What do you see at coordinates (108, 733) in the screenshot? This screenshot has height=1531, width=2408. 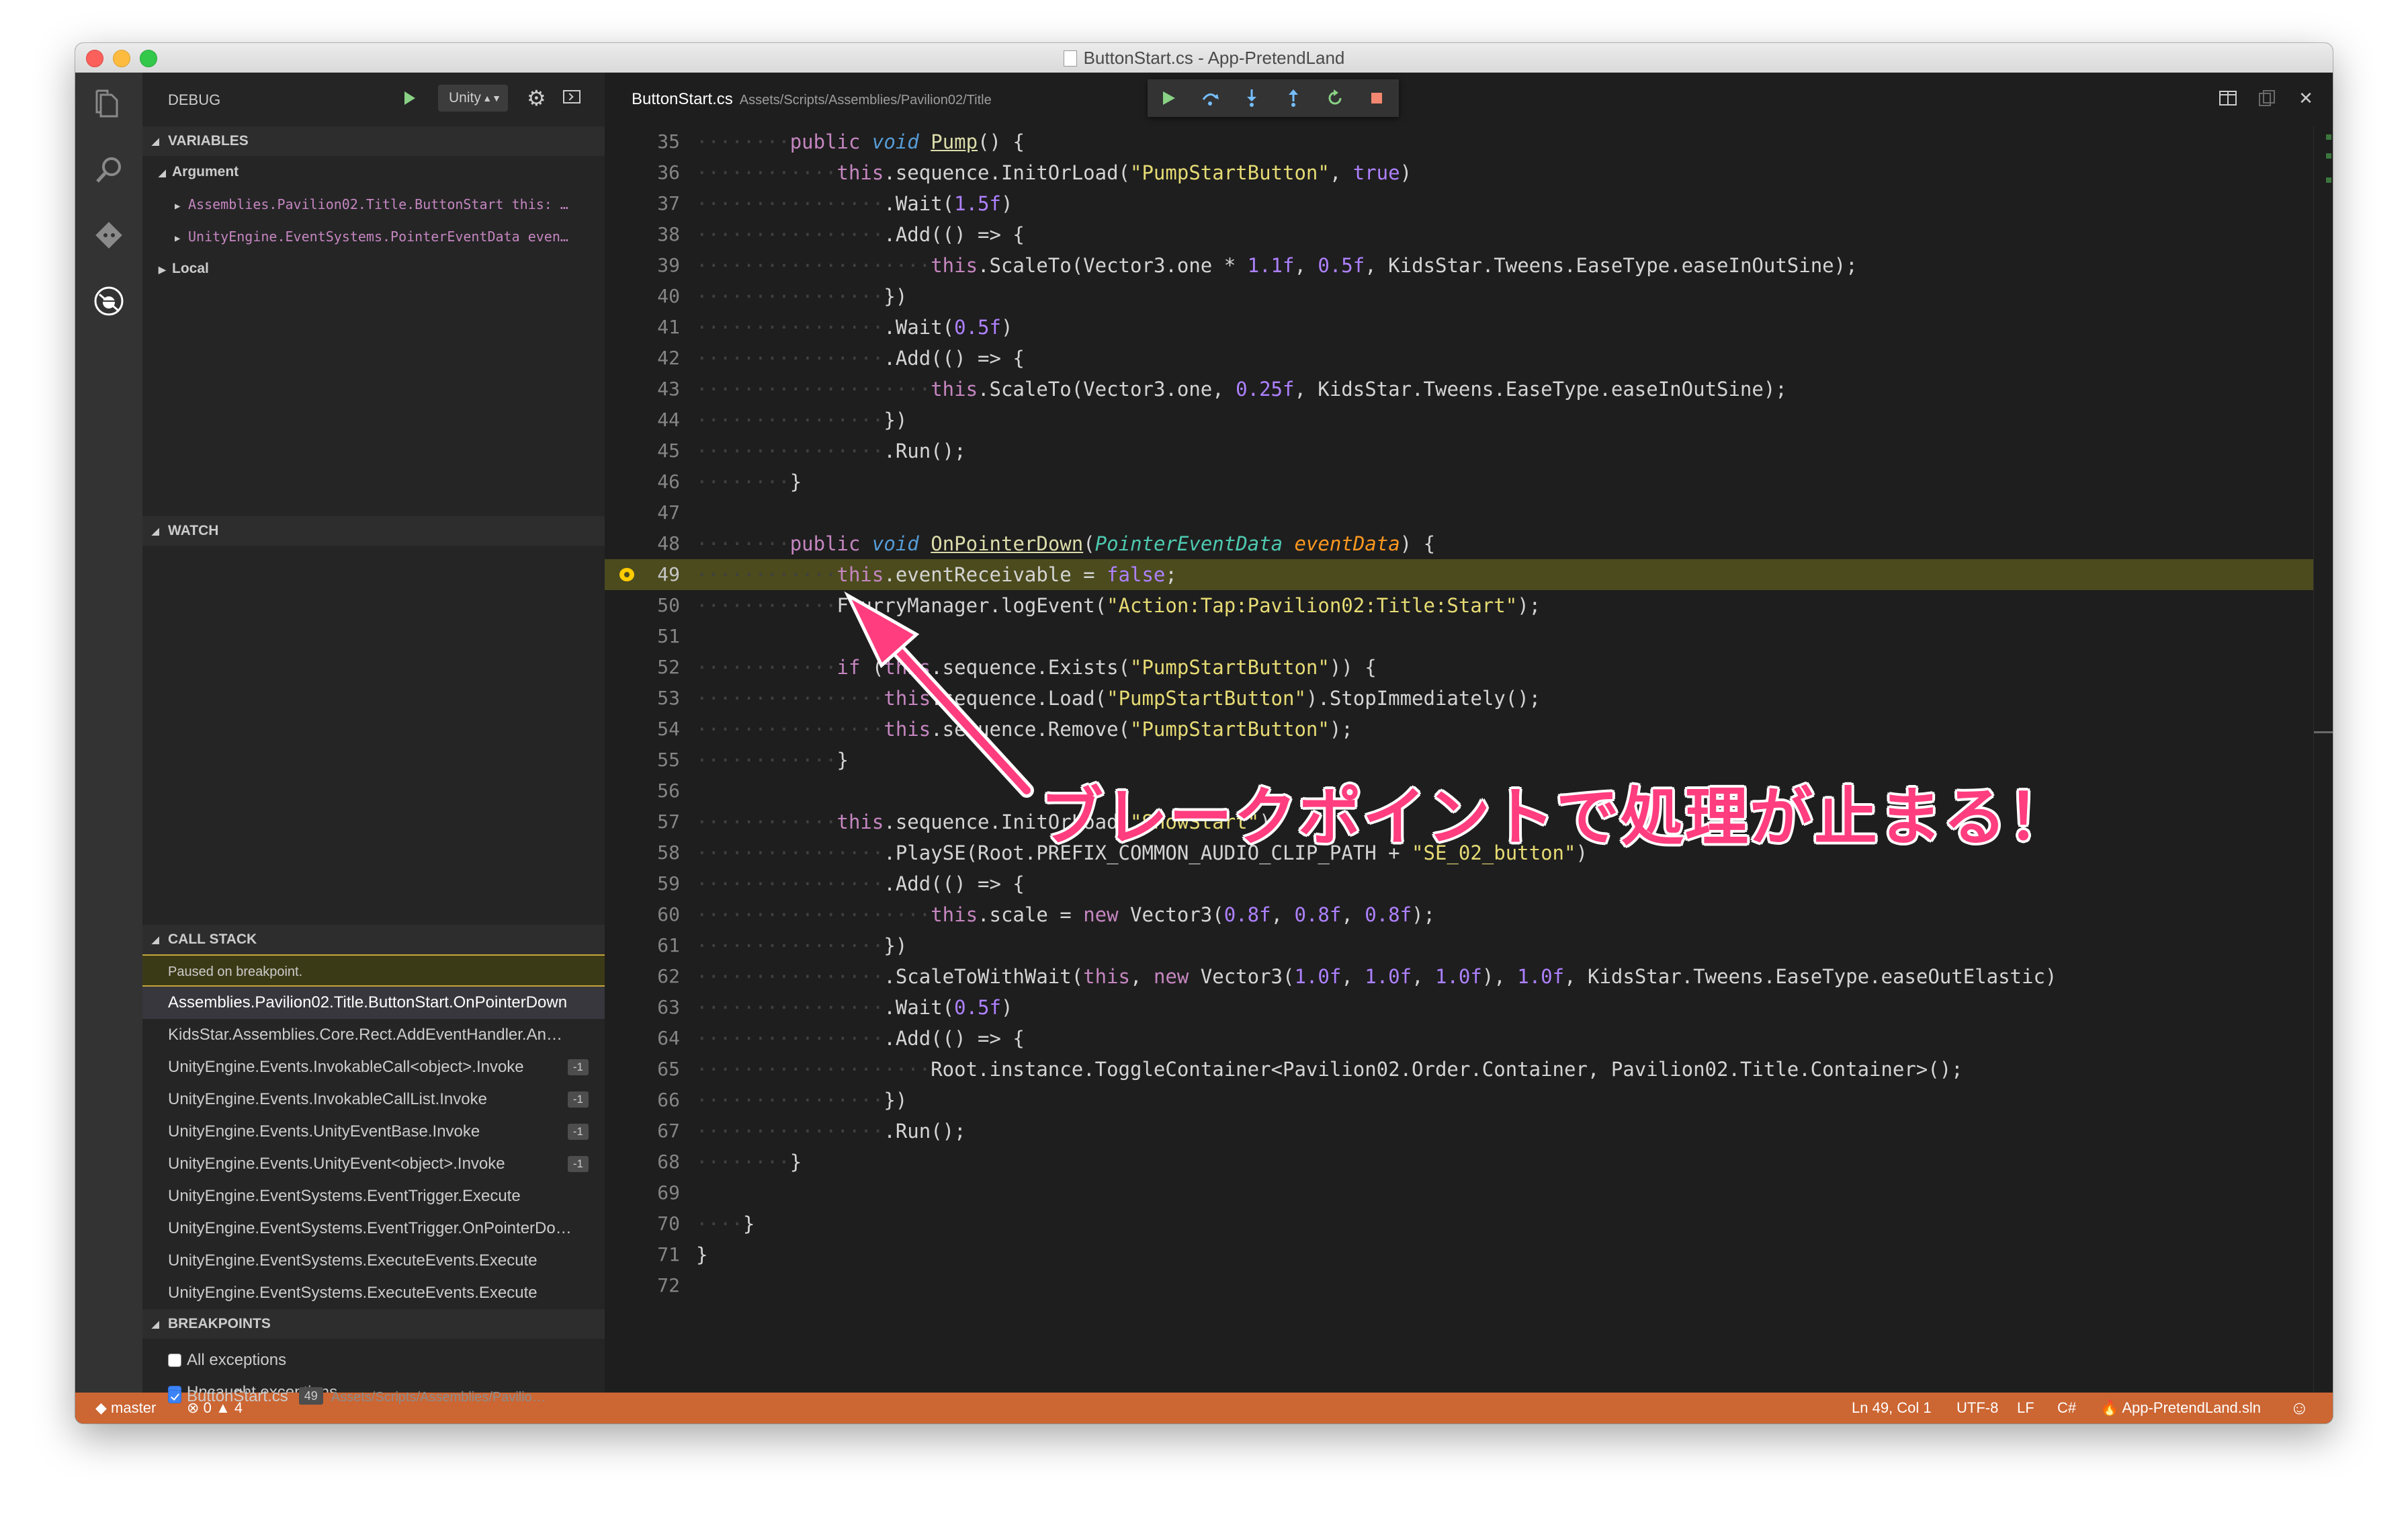 I see `activity-bar` at bounding box center [108, 733].